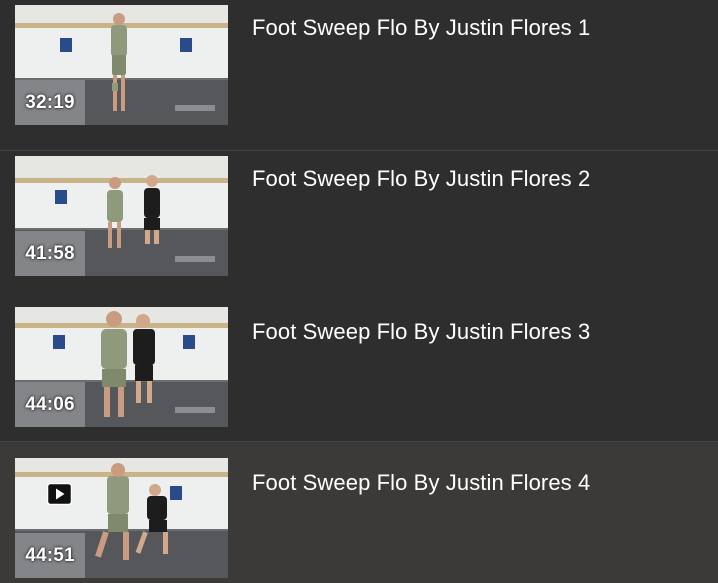 The image size is (718, 583). What do you see at coordinates (50, 253) in the screenshot?
I see `video-duration: 41:58` at bounding box center [50, 253].